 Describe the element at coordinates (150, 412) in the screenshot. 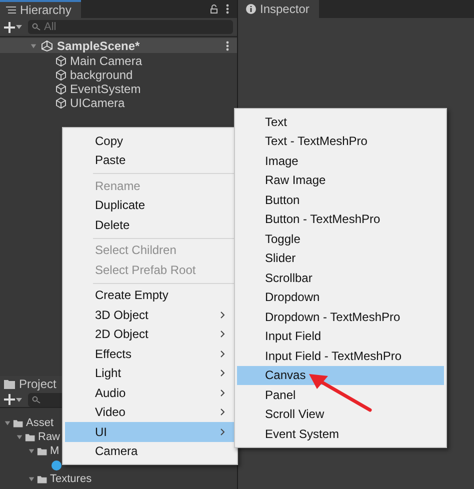

I see `menu-item: Video` at that location.